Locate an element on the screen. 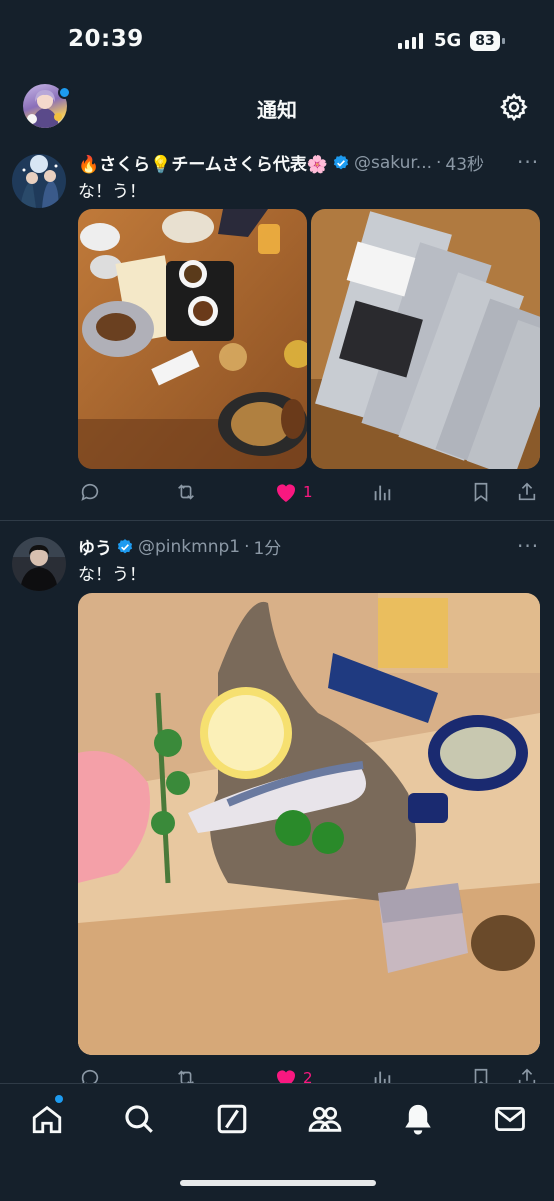 Image resolution: width=554 pixels, height=1201 pixels. display-name: 🔥さくら💡チームさくら代表🌸 is located at coordinates (203, 162).